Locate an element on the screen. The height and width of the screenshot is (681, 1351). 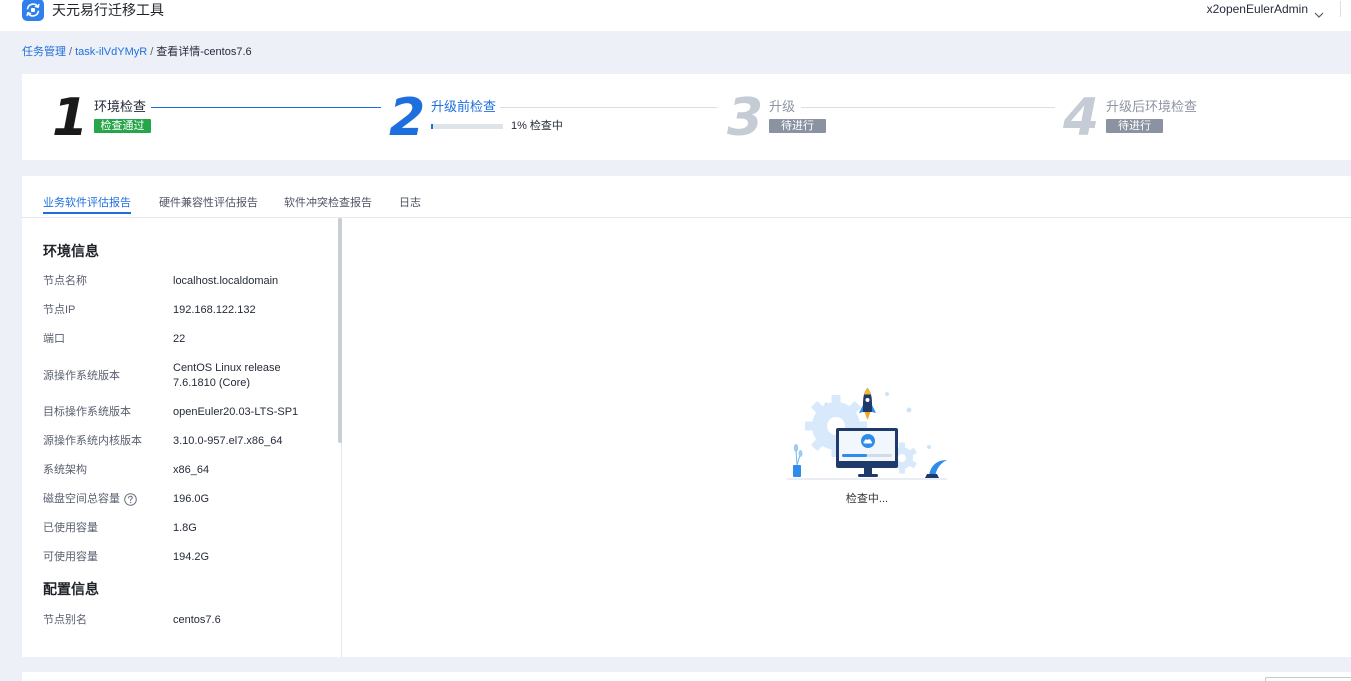
row-value: 3.10.0-957.el7.x86_64 is located at coordinates (228, 441).